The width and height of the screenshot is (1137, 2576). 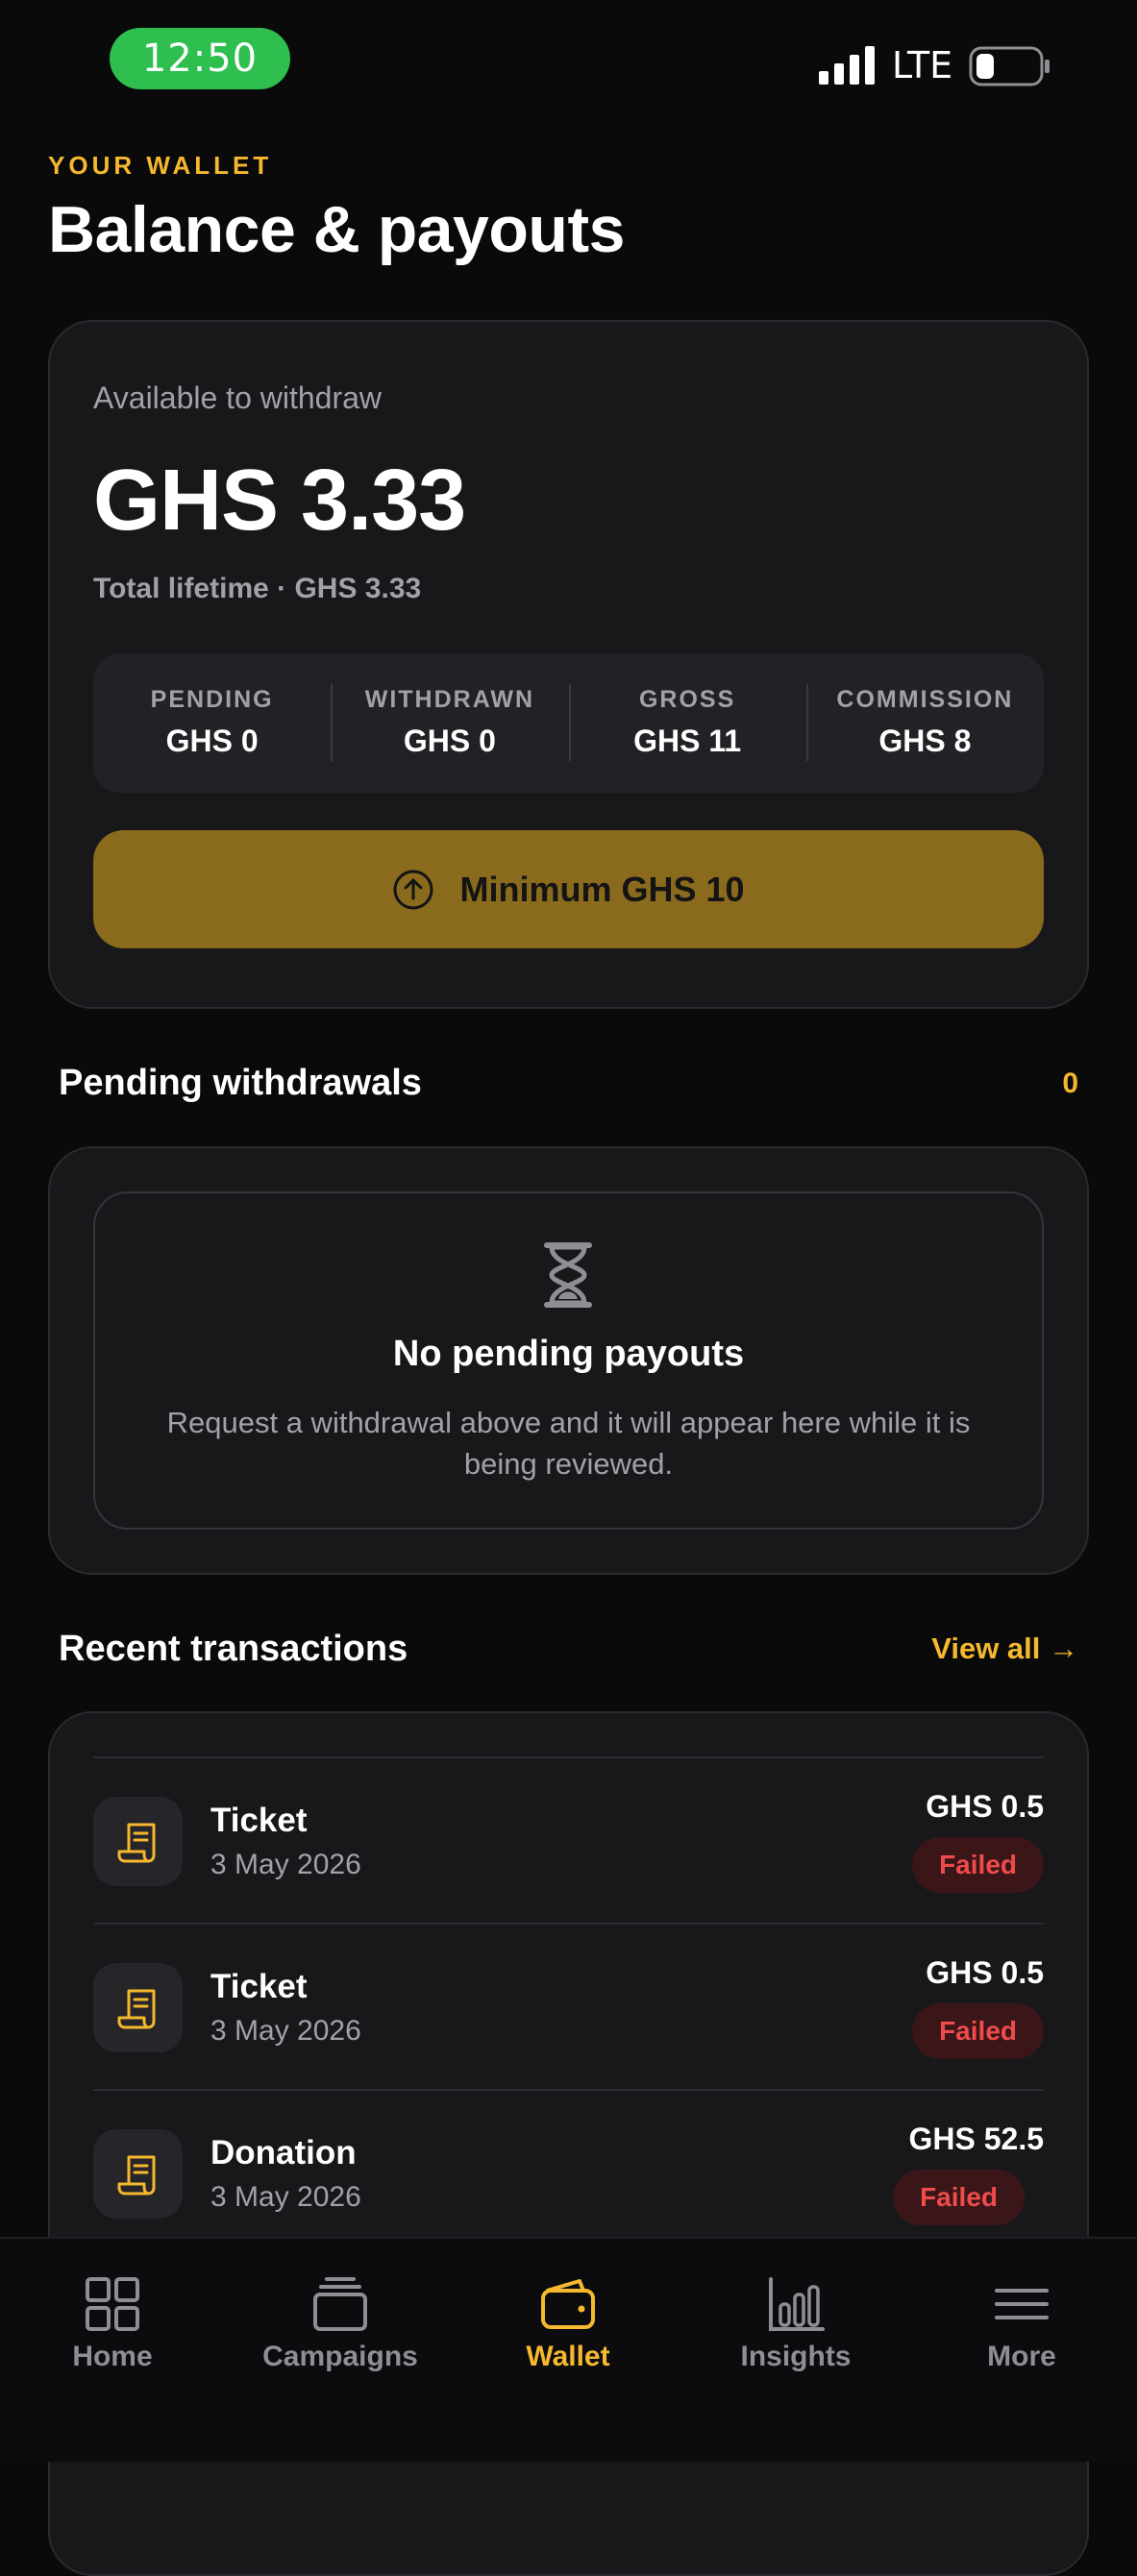 What do you see at coordinates (279, 501) in the screenshot?
I see `balance-amount: GHS 3.33` at bounding box center [279, 501].